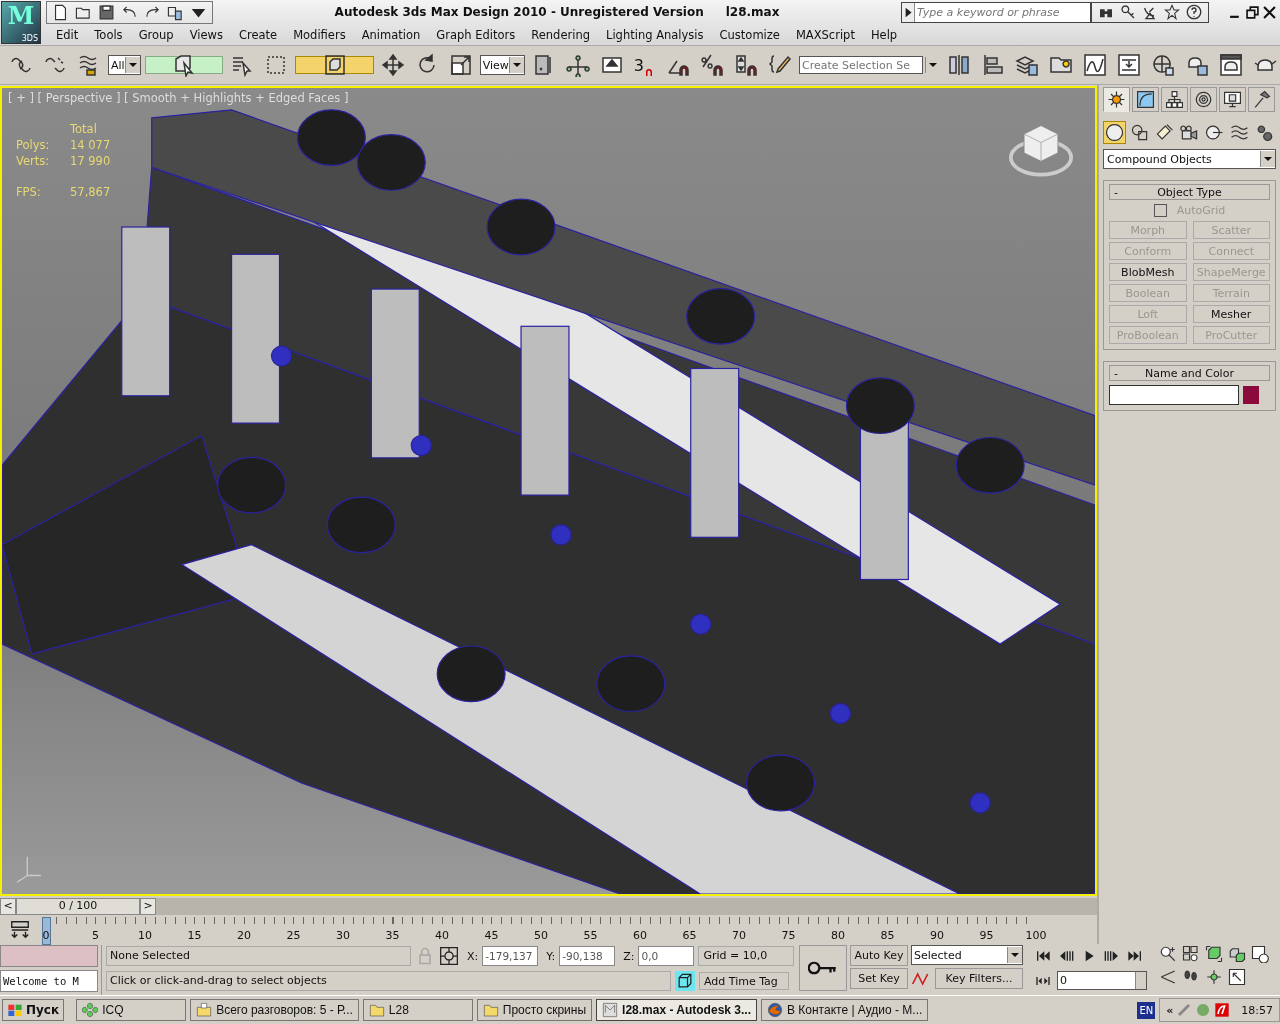 The width and height of the screenshot is (1280, 1024). I want to click on coordinate-label: X:, so click(473, 956).